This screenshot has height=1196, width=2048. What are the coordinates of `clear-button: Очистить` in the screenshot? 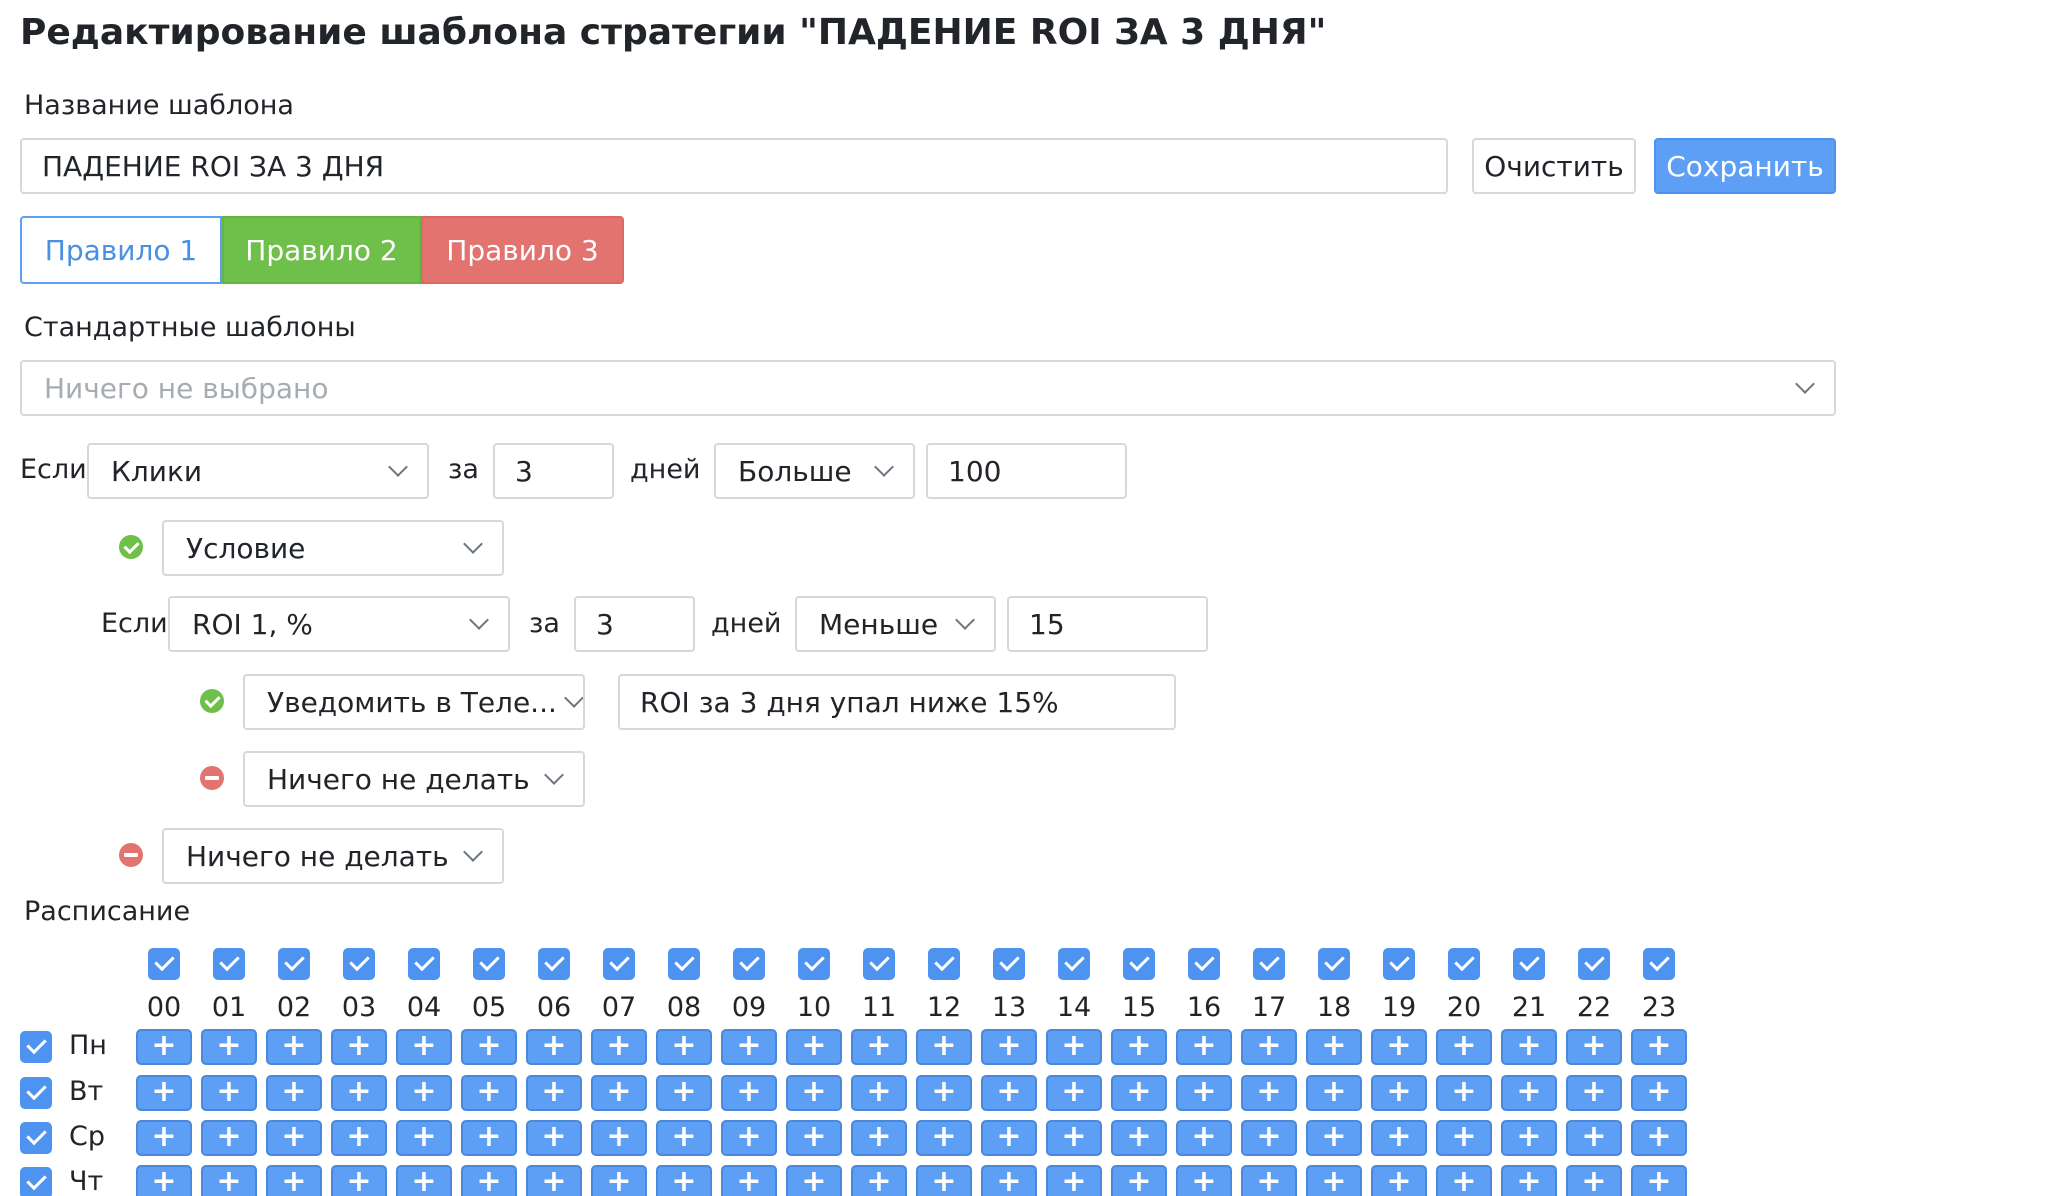 It's located at (1554, 166).